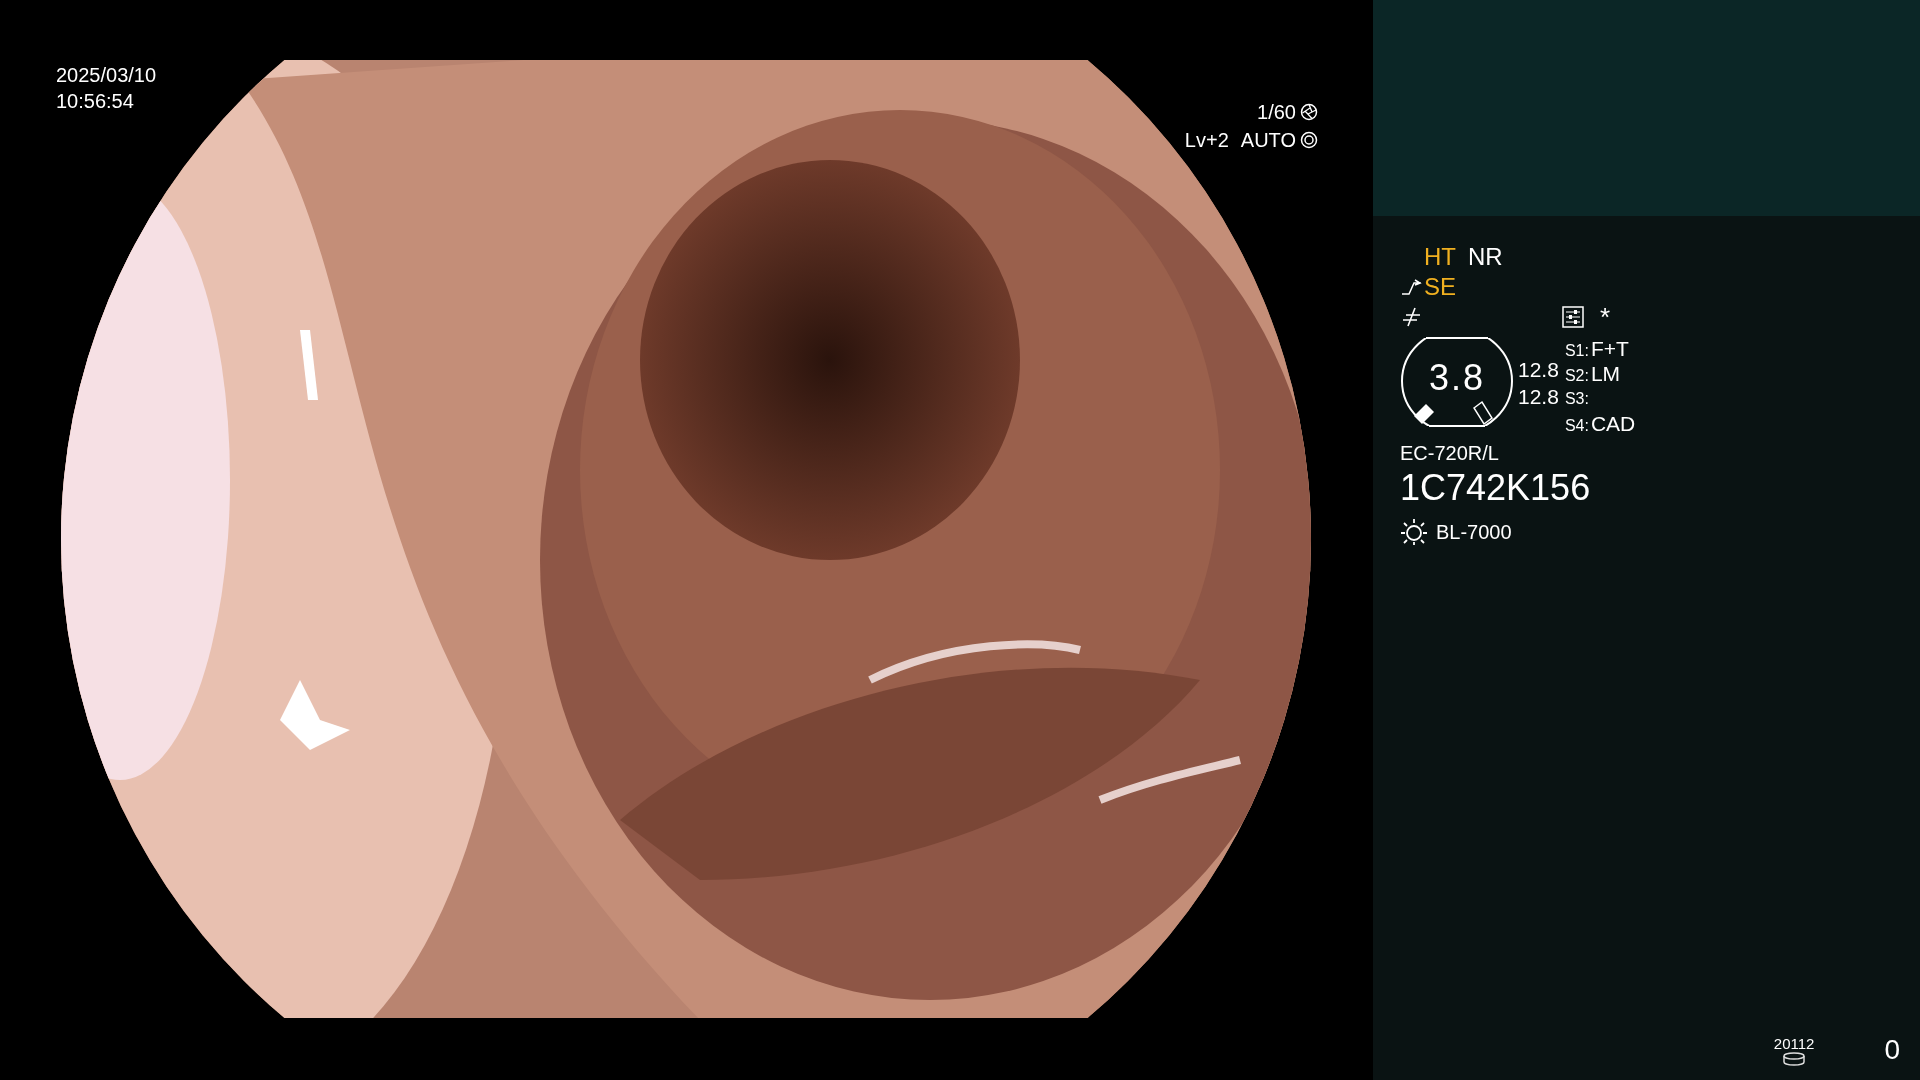  I want to click on slashed-line-icon, so click(1411, 317).